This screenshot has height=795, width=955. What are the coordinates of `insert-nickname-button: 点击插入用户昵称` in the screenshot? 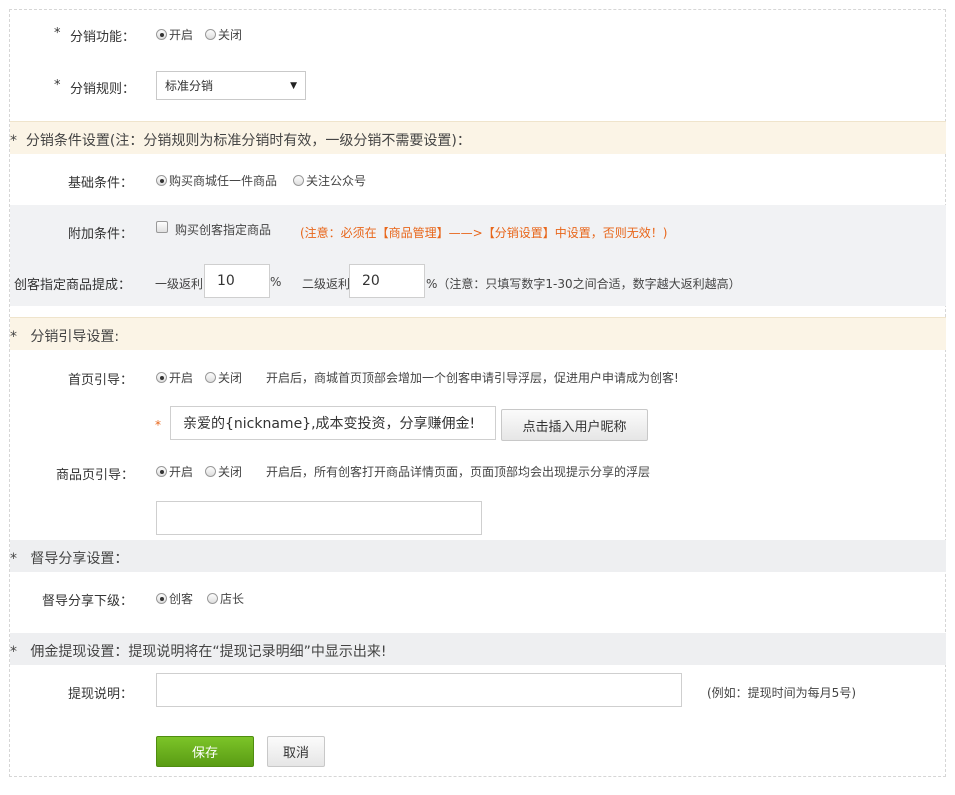 It's located at (574, 425).